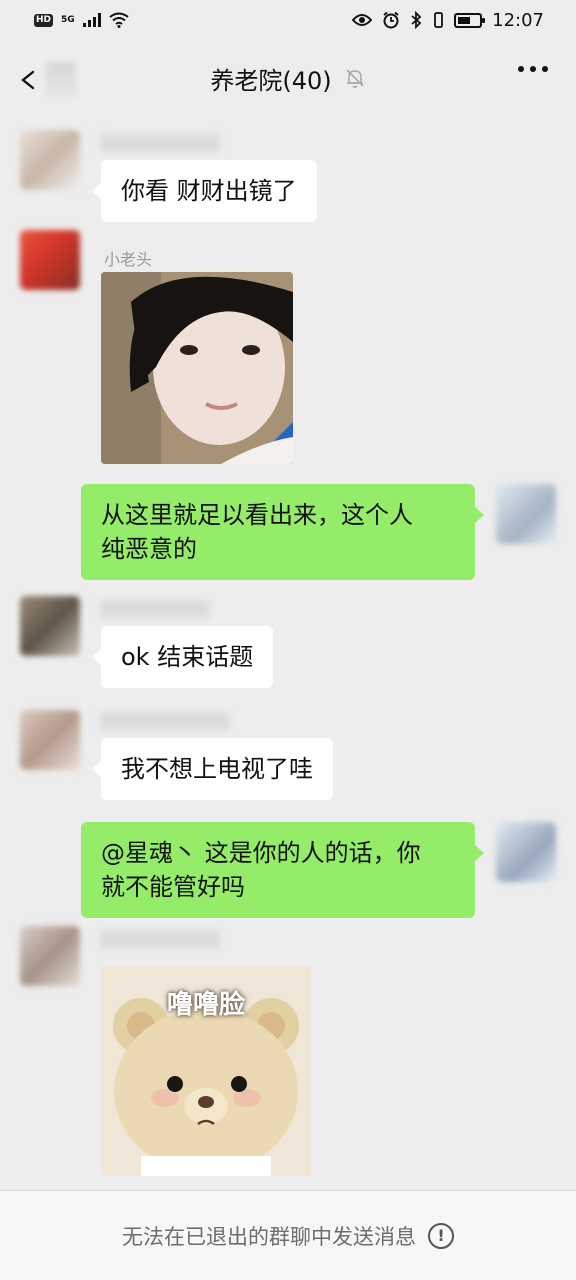 This screenshot has width=576, height=1280. I want to click on portrait-image, so click(197, 368).